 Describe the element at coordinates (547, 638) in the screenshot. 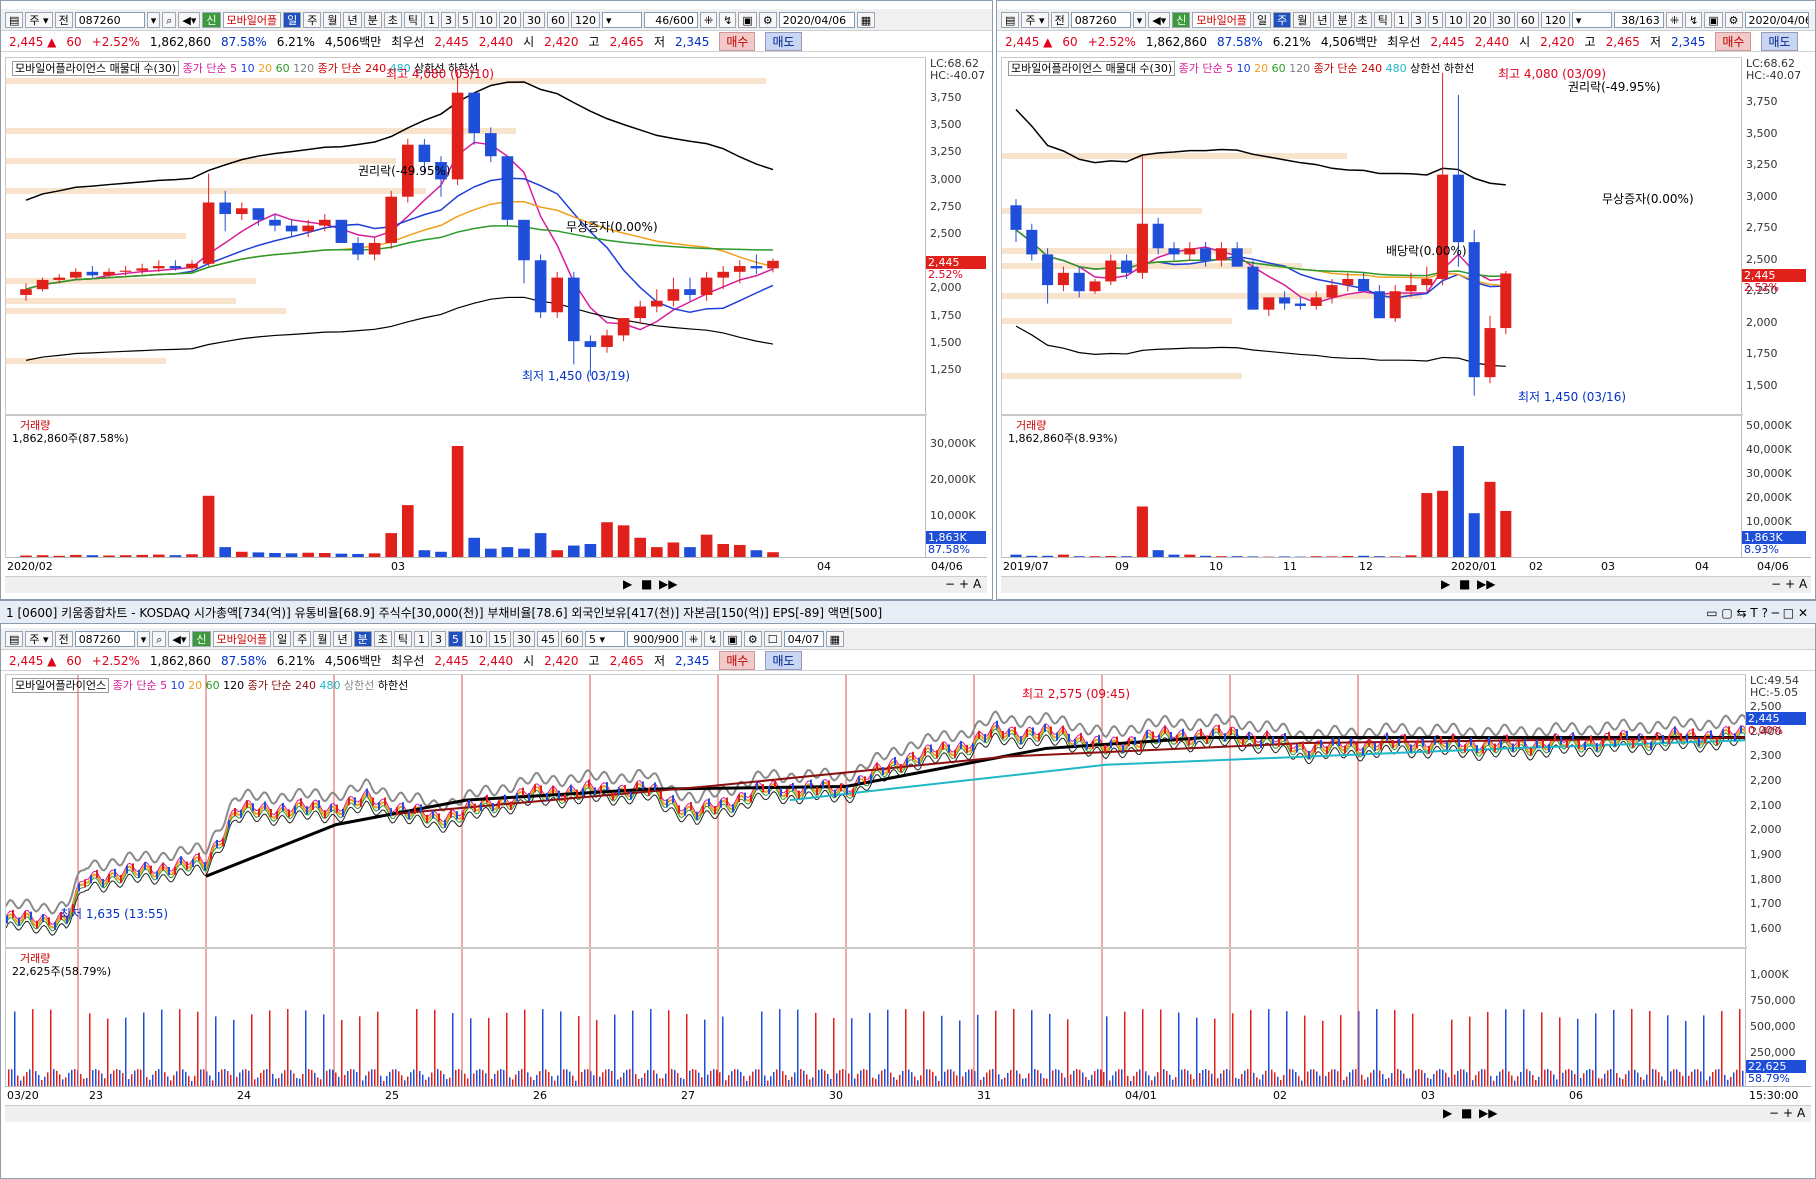

I see `n-45-button: 45` at that location.